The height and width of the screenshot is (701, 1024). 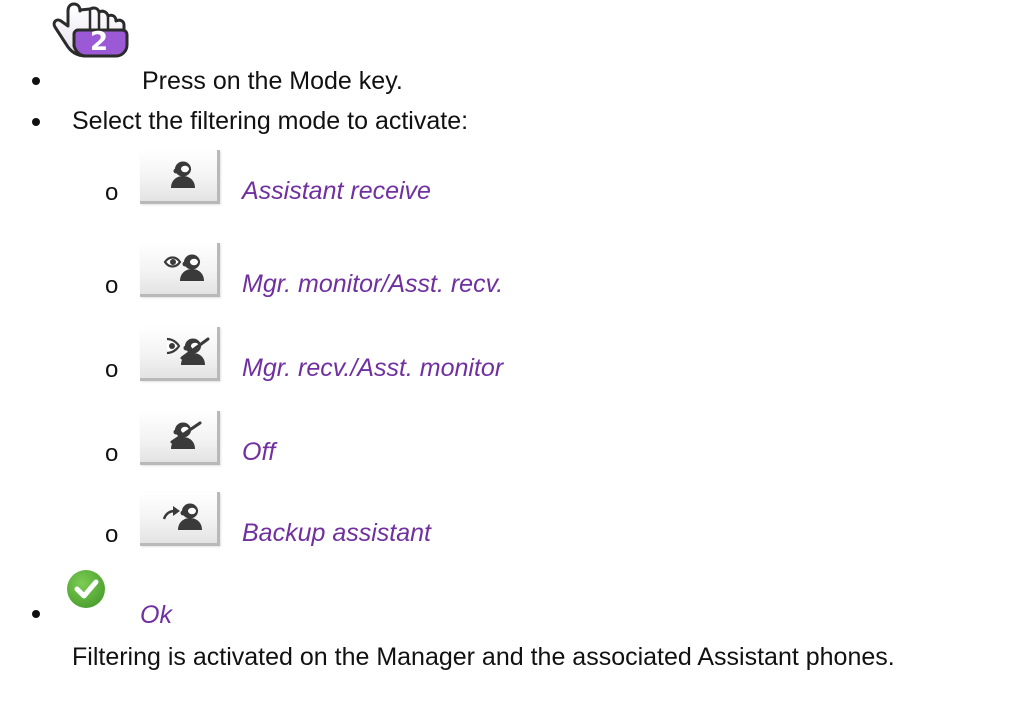 I want to click on step-text-select-mode: Select the filtering mode to activate:, so click(x=270, y=121).